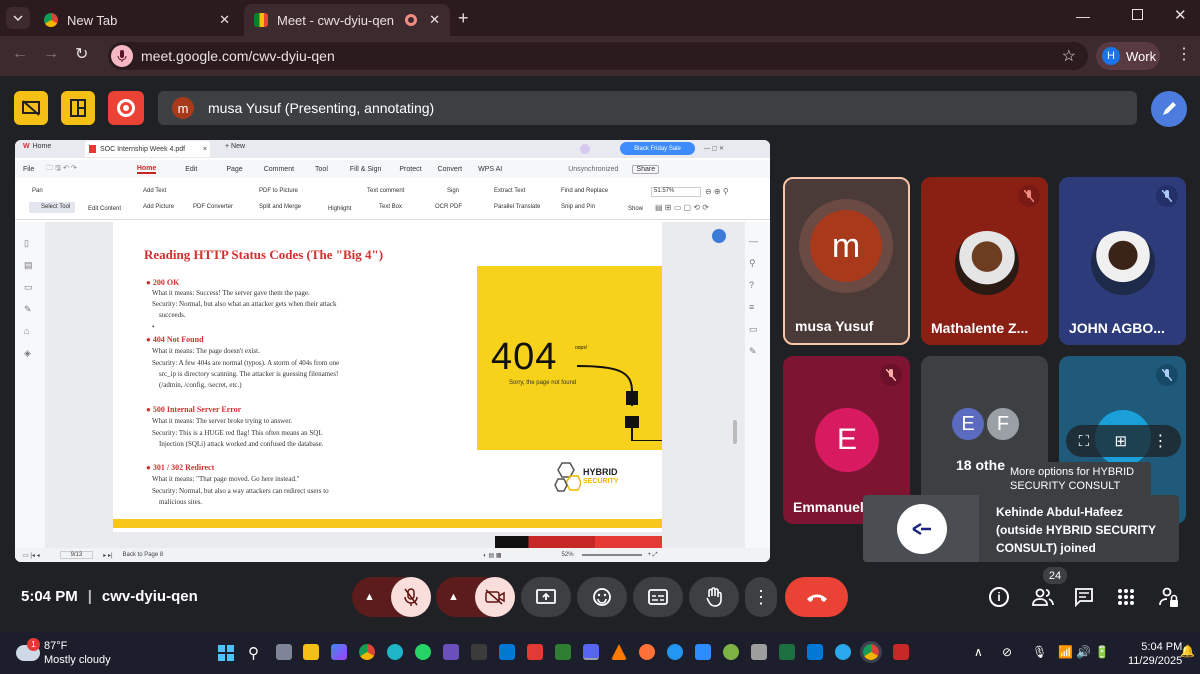 The height and width of the screenshot is (674, 1200). Describe the element at coordinates (52, 207) in the screenshot. I see `tool-select: Select Tool` at that location.